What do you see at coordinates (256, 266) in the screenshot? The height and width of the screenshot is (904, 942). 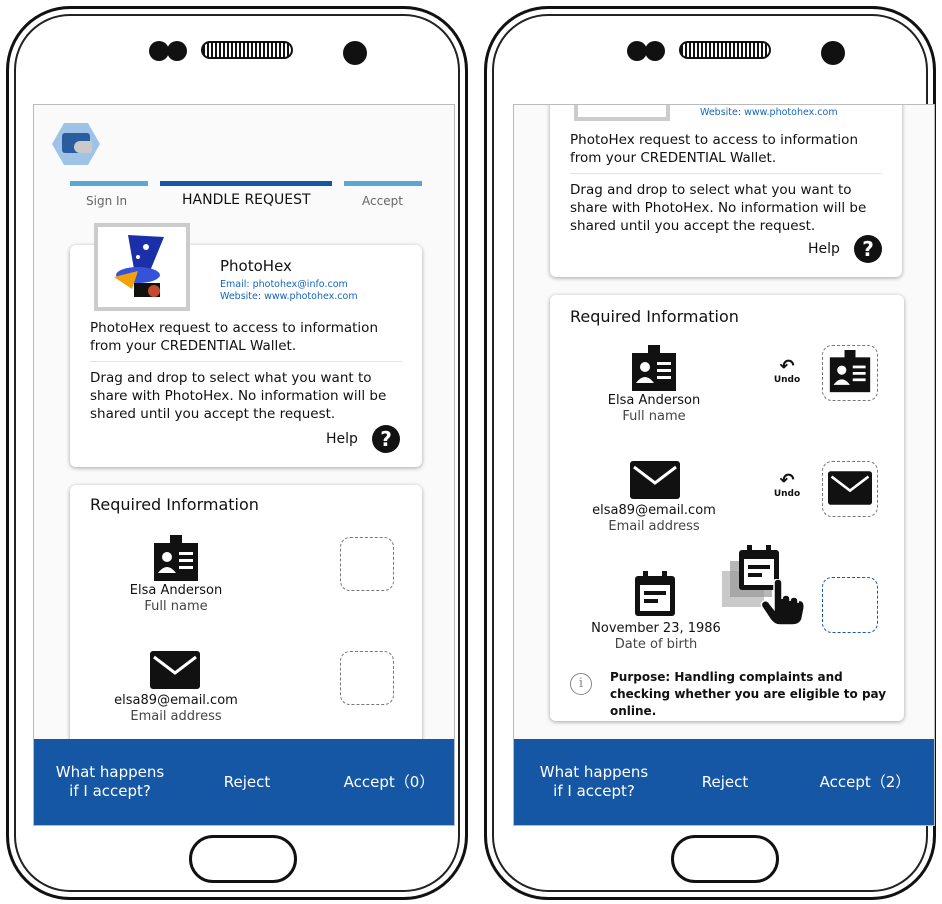 I see `requester-name: PhotoHex` at bounding box center [256, 266].